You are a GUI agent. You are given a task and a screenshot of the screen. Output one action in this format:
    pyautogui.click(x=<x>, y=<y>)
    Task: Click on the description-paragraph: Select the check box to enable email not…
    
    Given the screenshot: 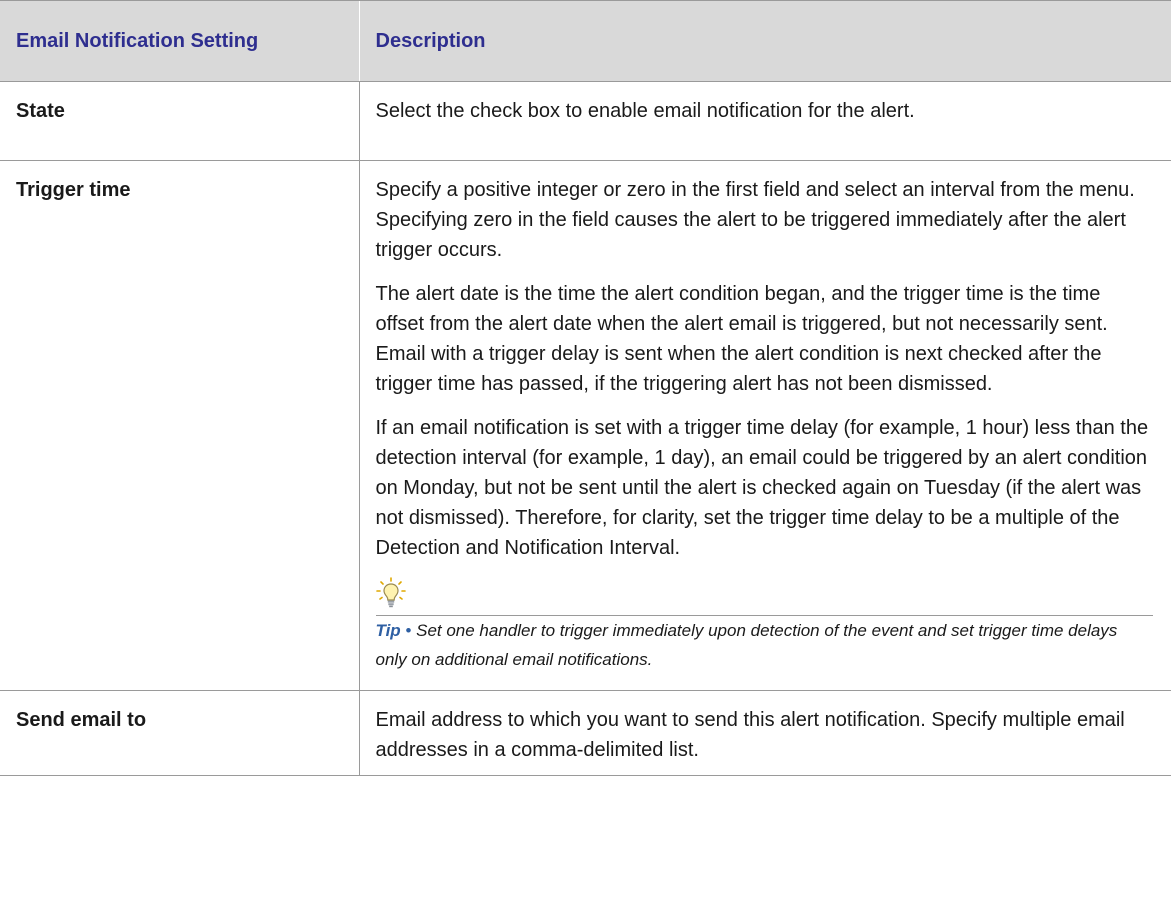 What is the action you would take?
    pyautogui.click(x=645, y=111)
    